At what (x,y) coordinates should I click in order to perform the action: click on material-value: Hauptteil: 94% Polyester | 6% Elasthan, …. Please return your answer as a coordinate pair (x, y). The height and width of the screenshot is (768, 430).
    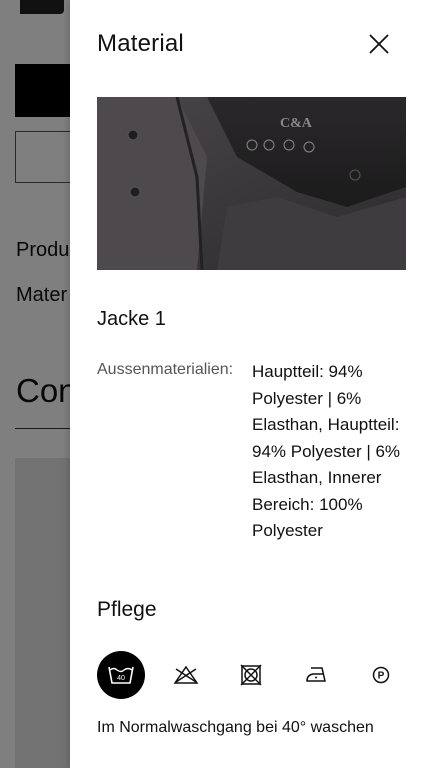
    Looking at the image, I should click on (326, 451).